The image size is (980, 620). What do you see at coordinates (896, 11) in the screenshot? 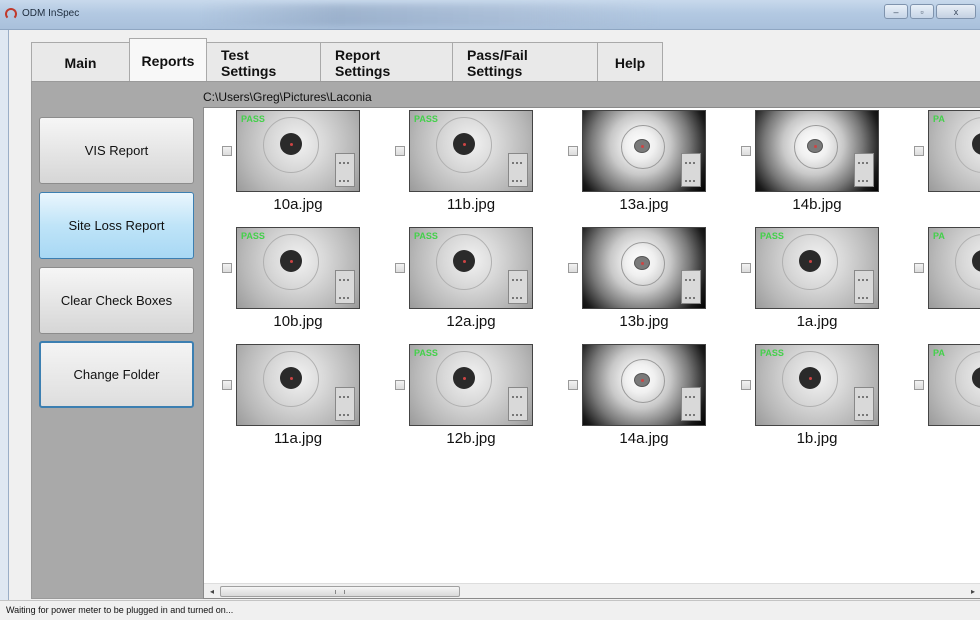
I see `minimize-button: –` at bounding box center [896, 11].